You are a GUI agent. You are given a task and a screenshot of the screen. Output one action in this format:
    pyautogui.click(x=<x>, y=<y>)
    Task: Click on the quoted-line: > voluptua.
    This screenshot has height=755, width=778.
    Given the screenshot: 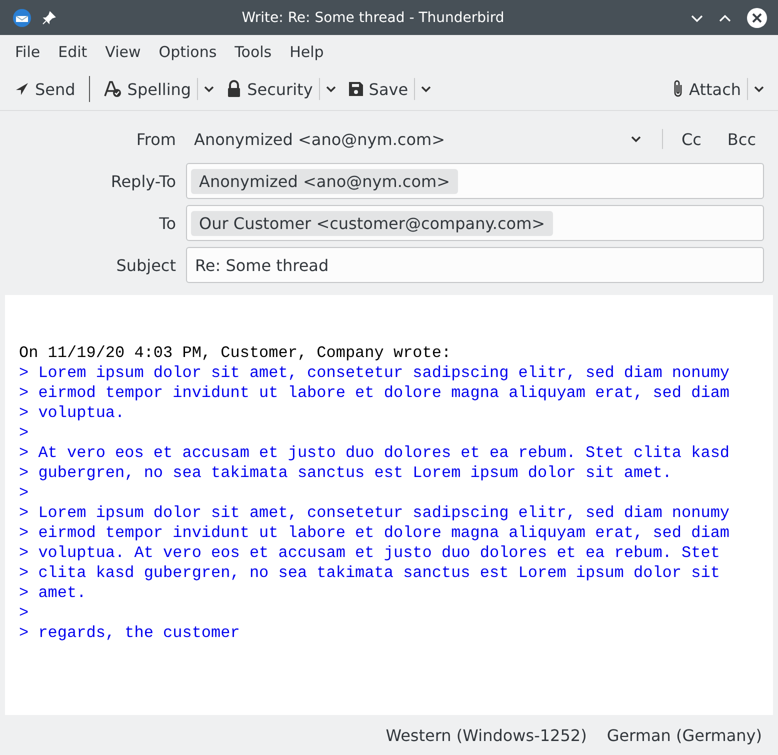 What is the action you would take?
    pyautogui.click(x=72, y=413)
    